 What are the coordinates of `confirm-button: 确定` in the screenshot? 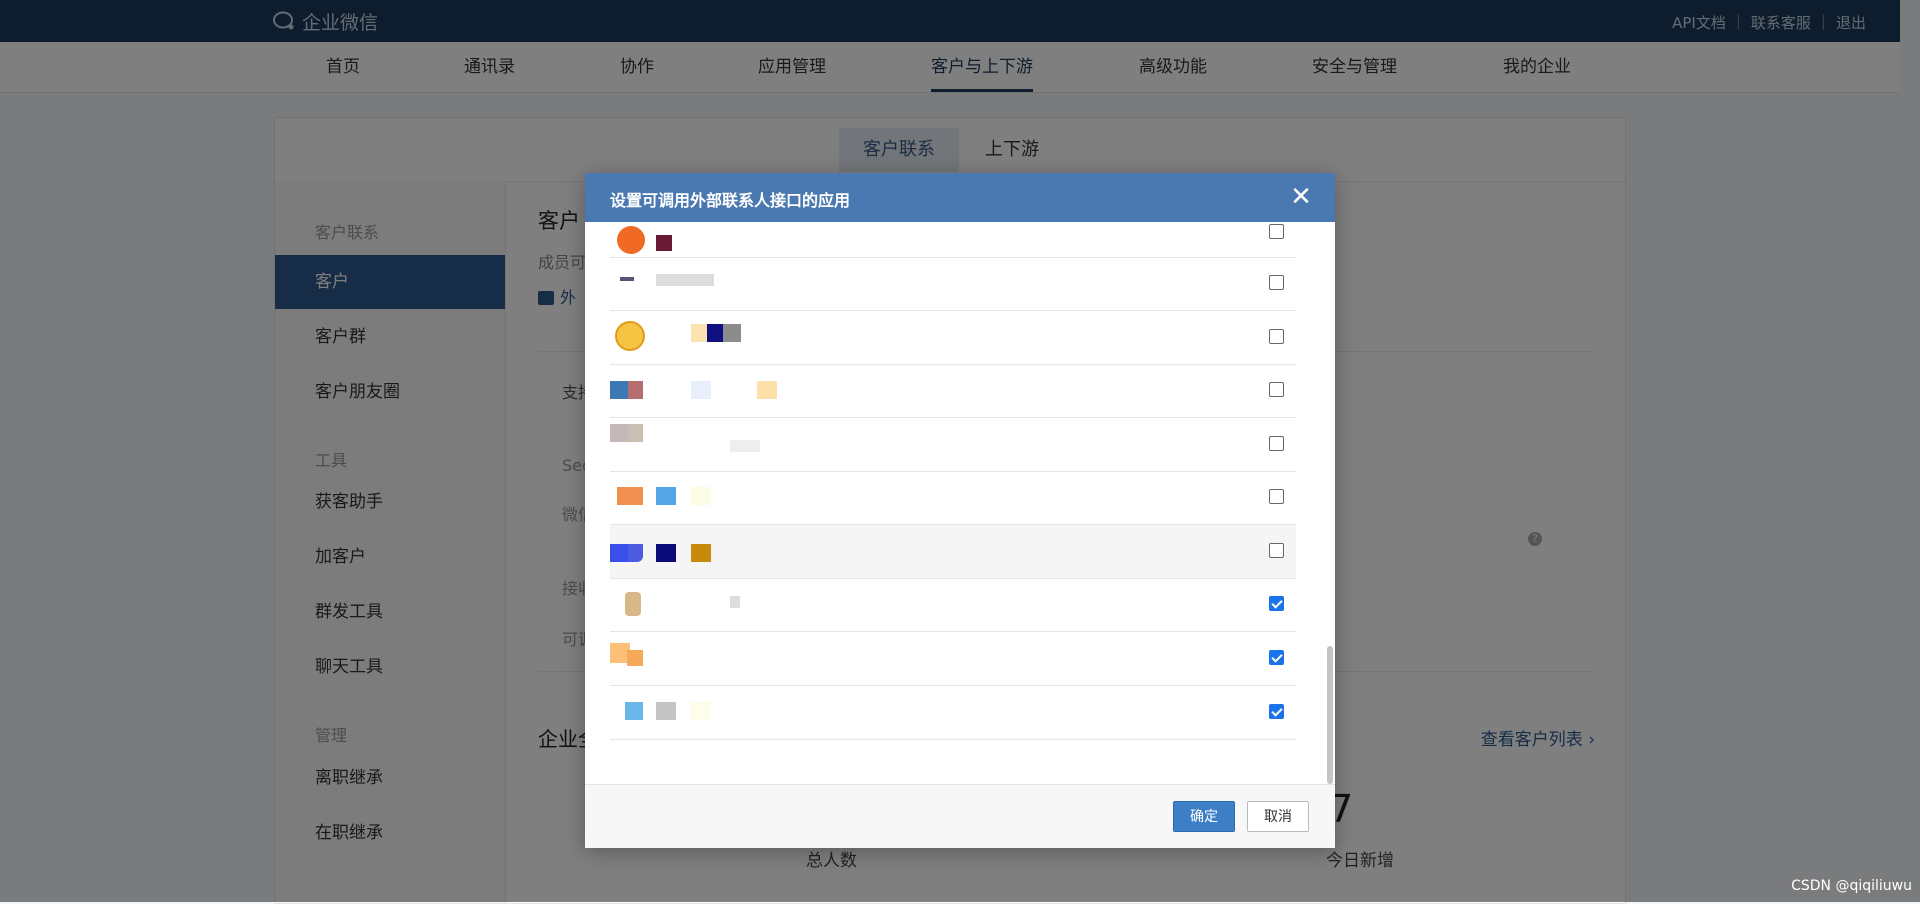 It's located at (1204, 816).